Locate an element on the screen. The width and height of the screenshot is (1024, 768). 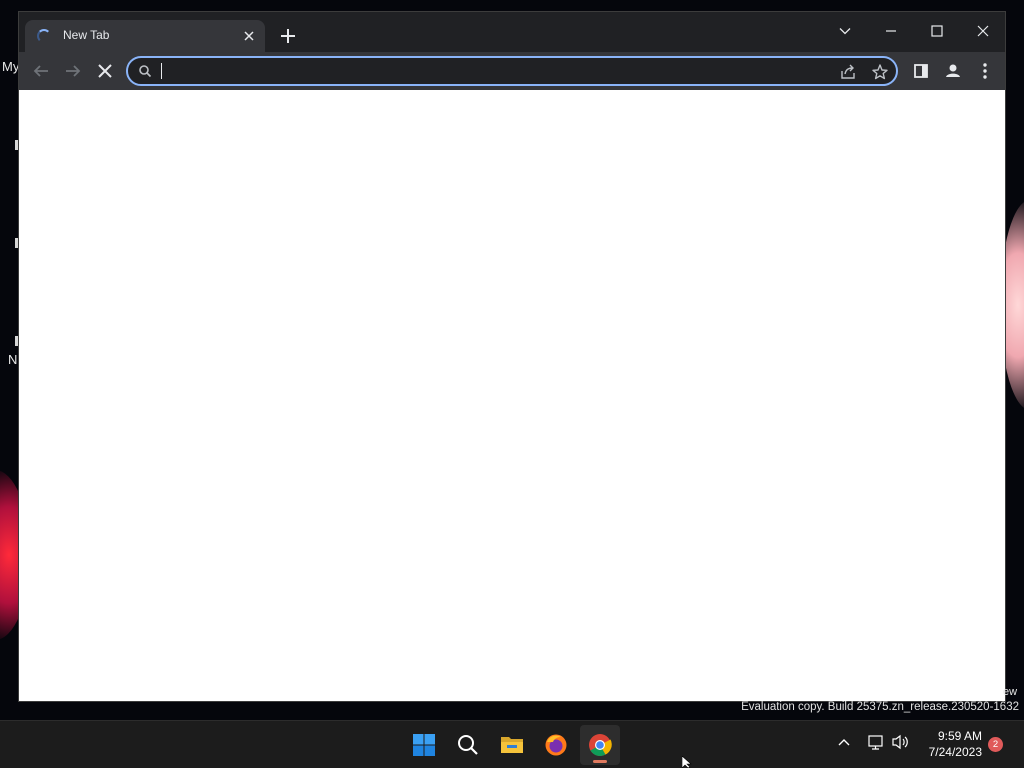
active-app-indicator is located at coordinates (600, 761).